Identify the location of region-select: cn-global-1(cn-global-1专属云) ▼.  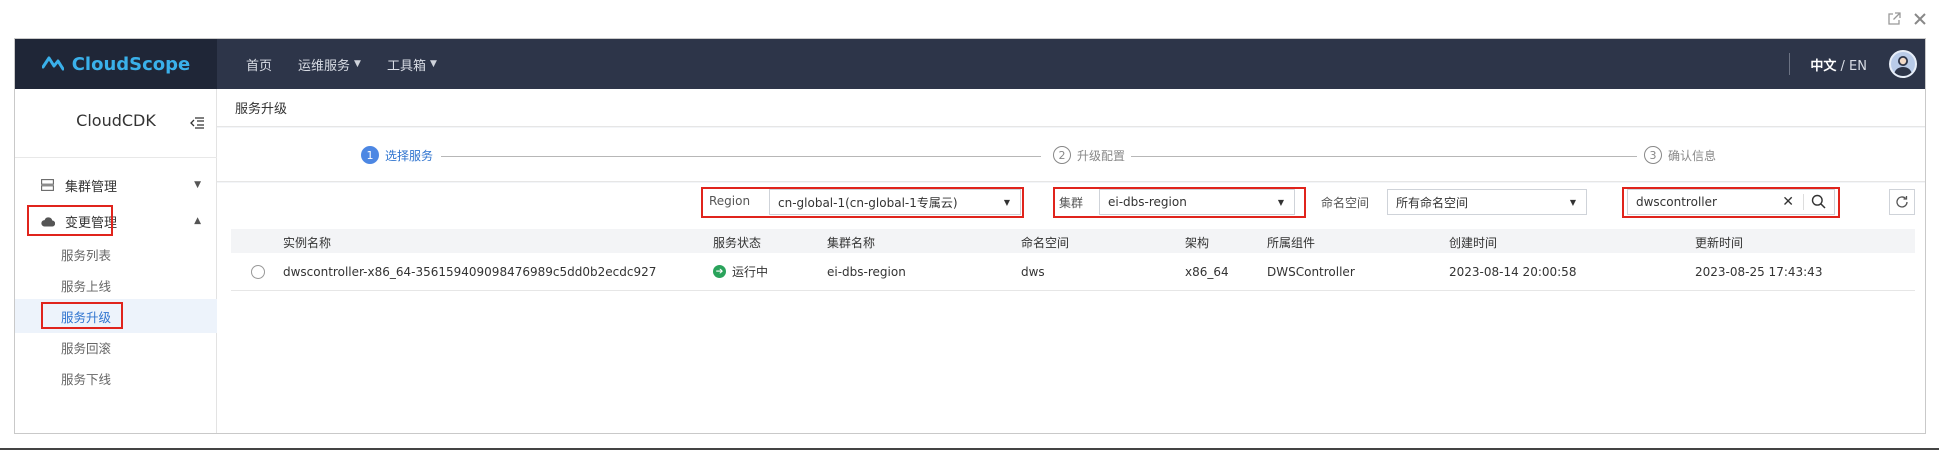
(895, 202).